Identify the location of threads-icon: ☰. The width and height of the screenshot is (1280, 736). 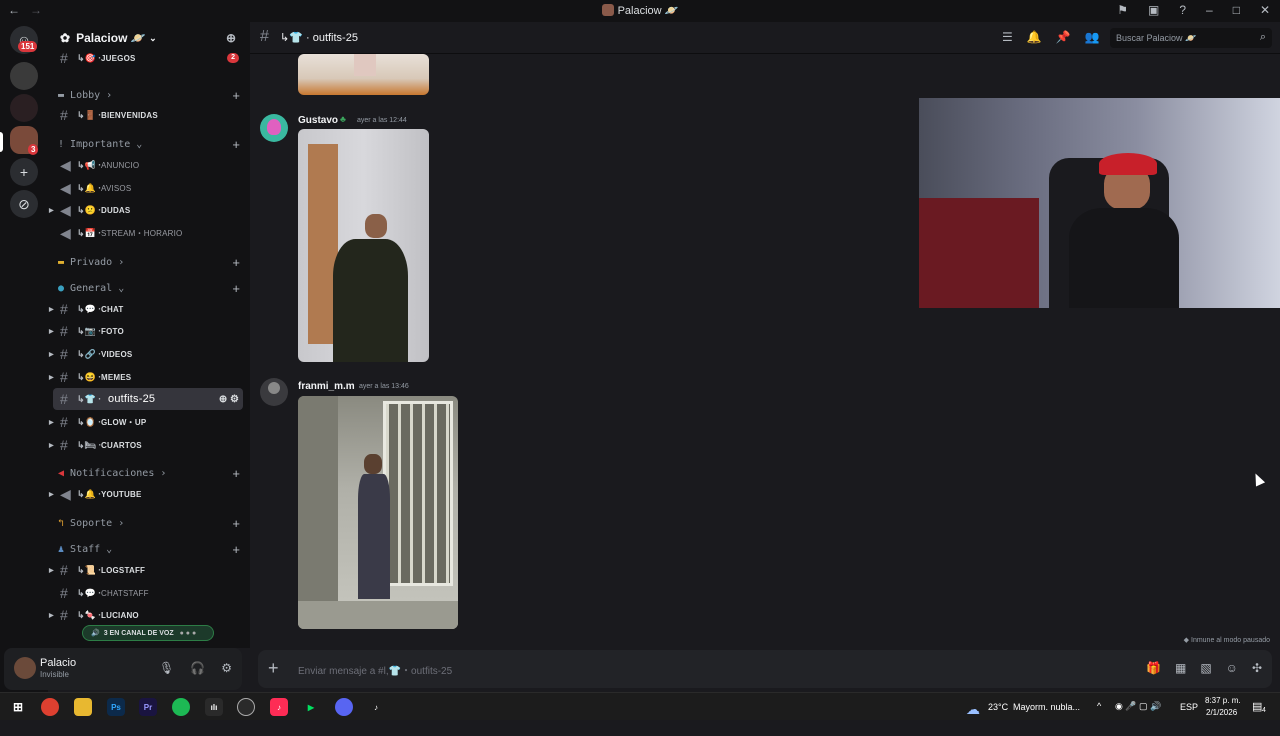
(1007, 37).